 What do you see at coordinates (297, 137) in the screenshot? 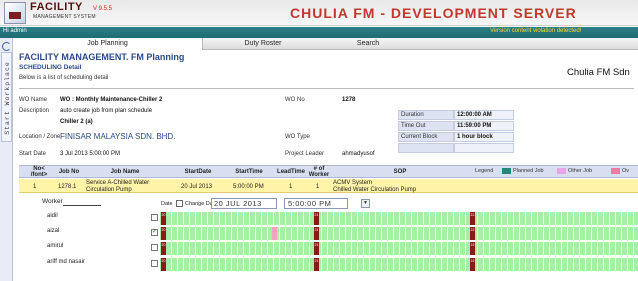
I see `wo-type-label: WO Type` at bounding box center [297, 137].